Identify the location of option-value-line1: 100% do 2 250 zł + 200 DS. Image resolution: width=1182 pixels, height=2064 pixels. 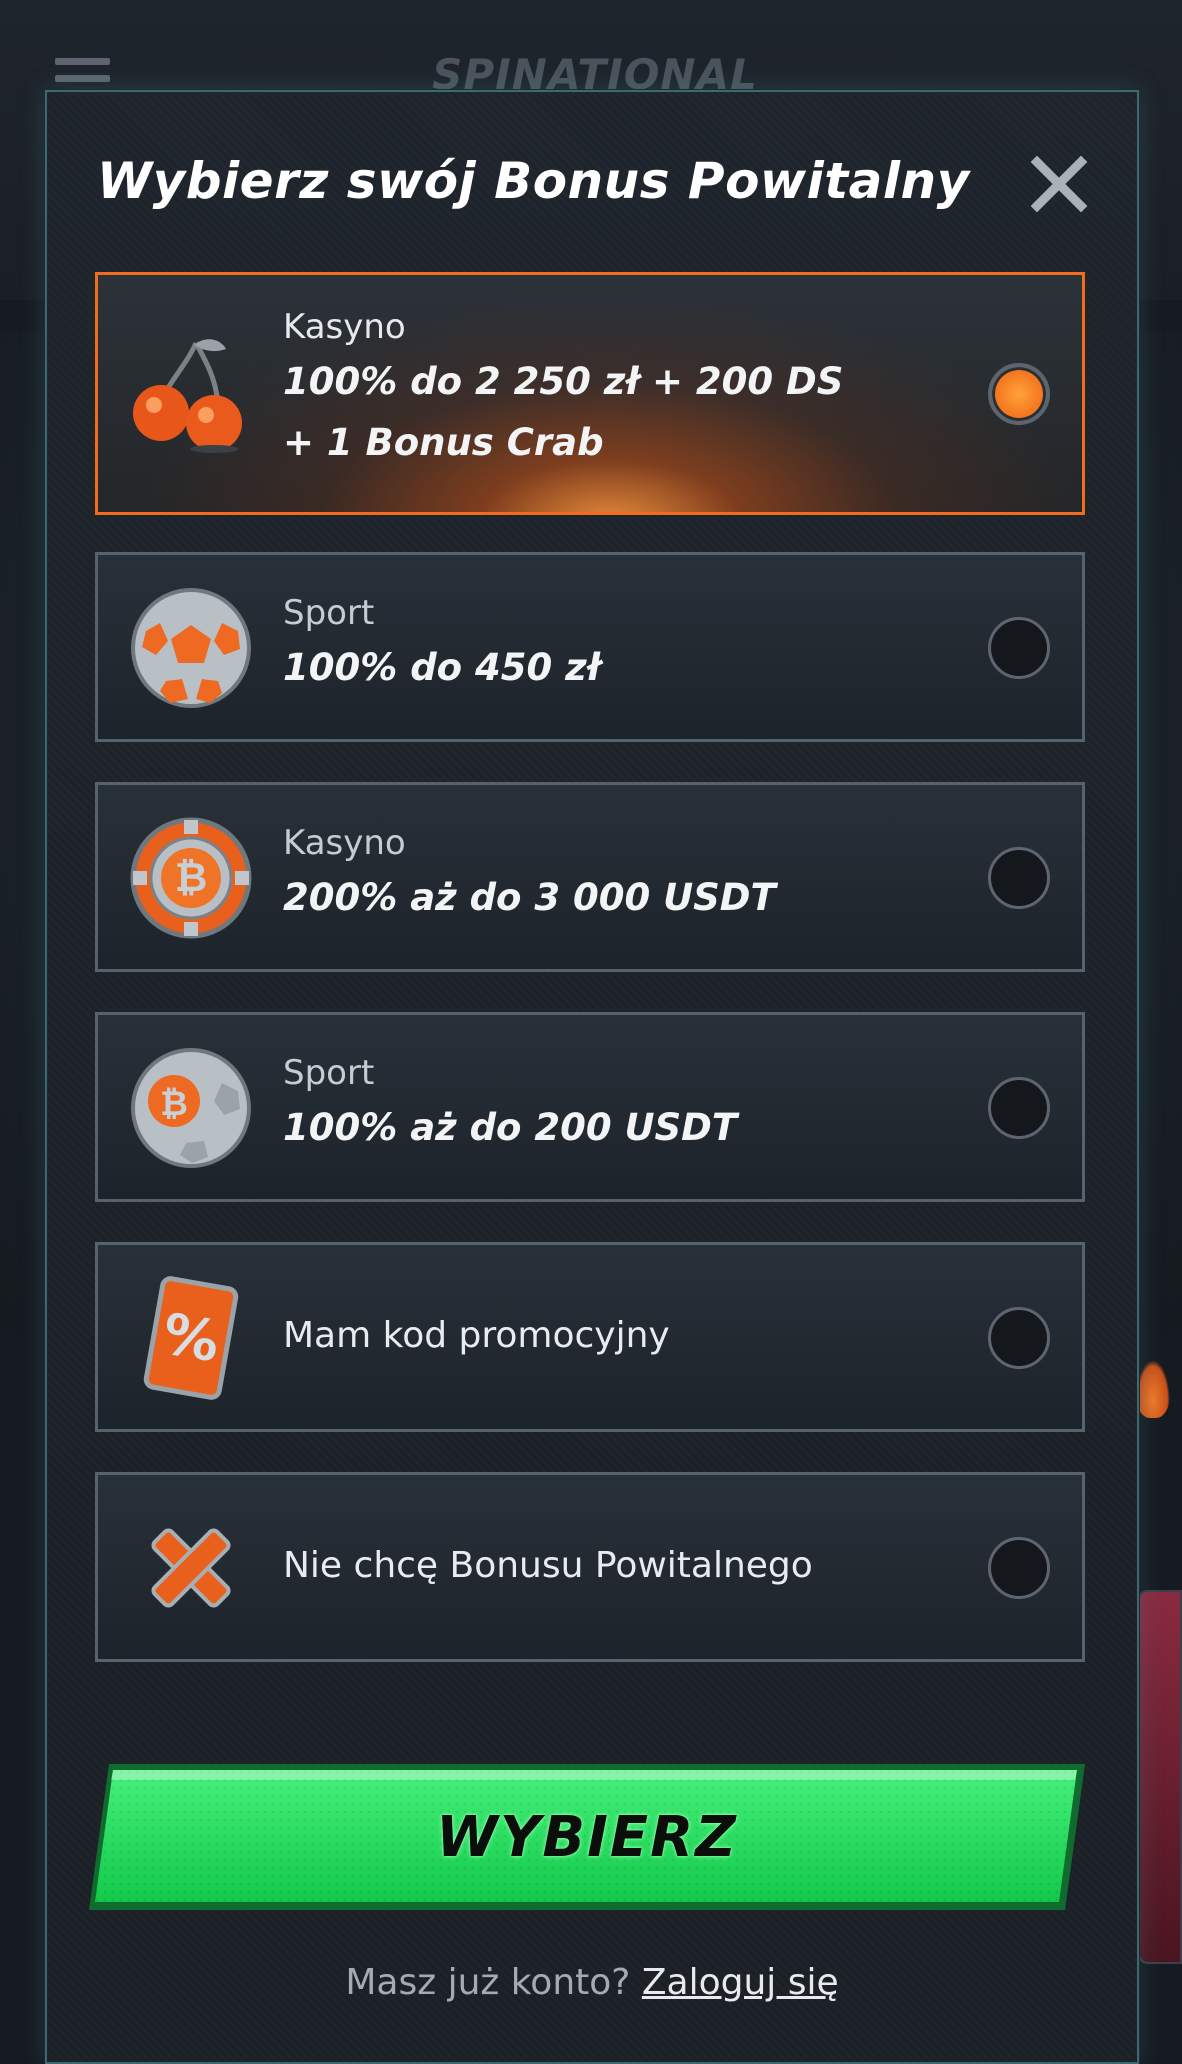
(563, 381).